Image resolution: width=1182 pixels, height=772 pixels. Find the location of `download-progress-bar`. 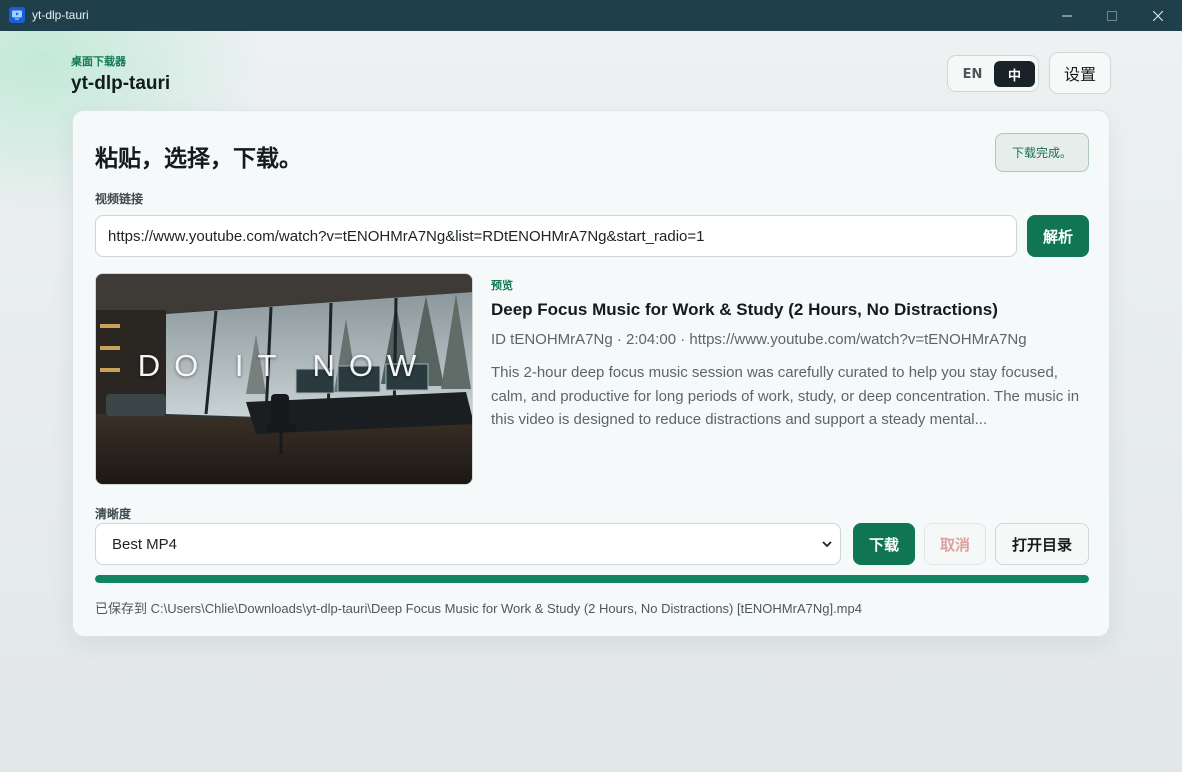

download-progress-bar is located at coordinates (592, 579).